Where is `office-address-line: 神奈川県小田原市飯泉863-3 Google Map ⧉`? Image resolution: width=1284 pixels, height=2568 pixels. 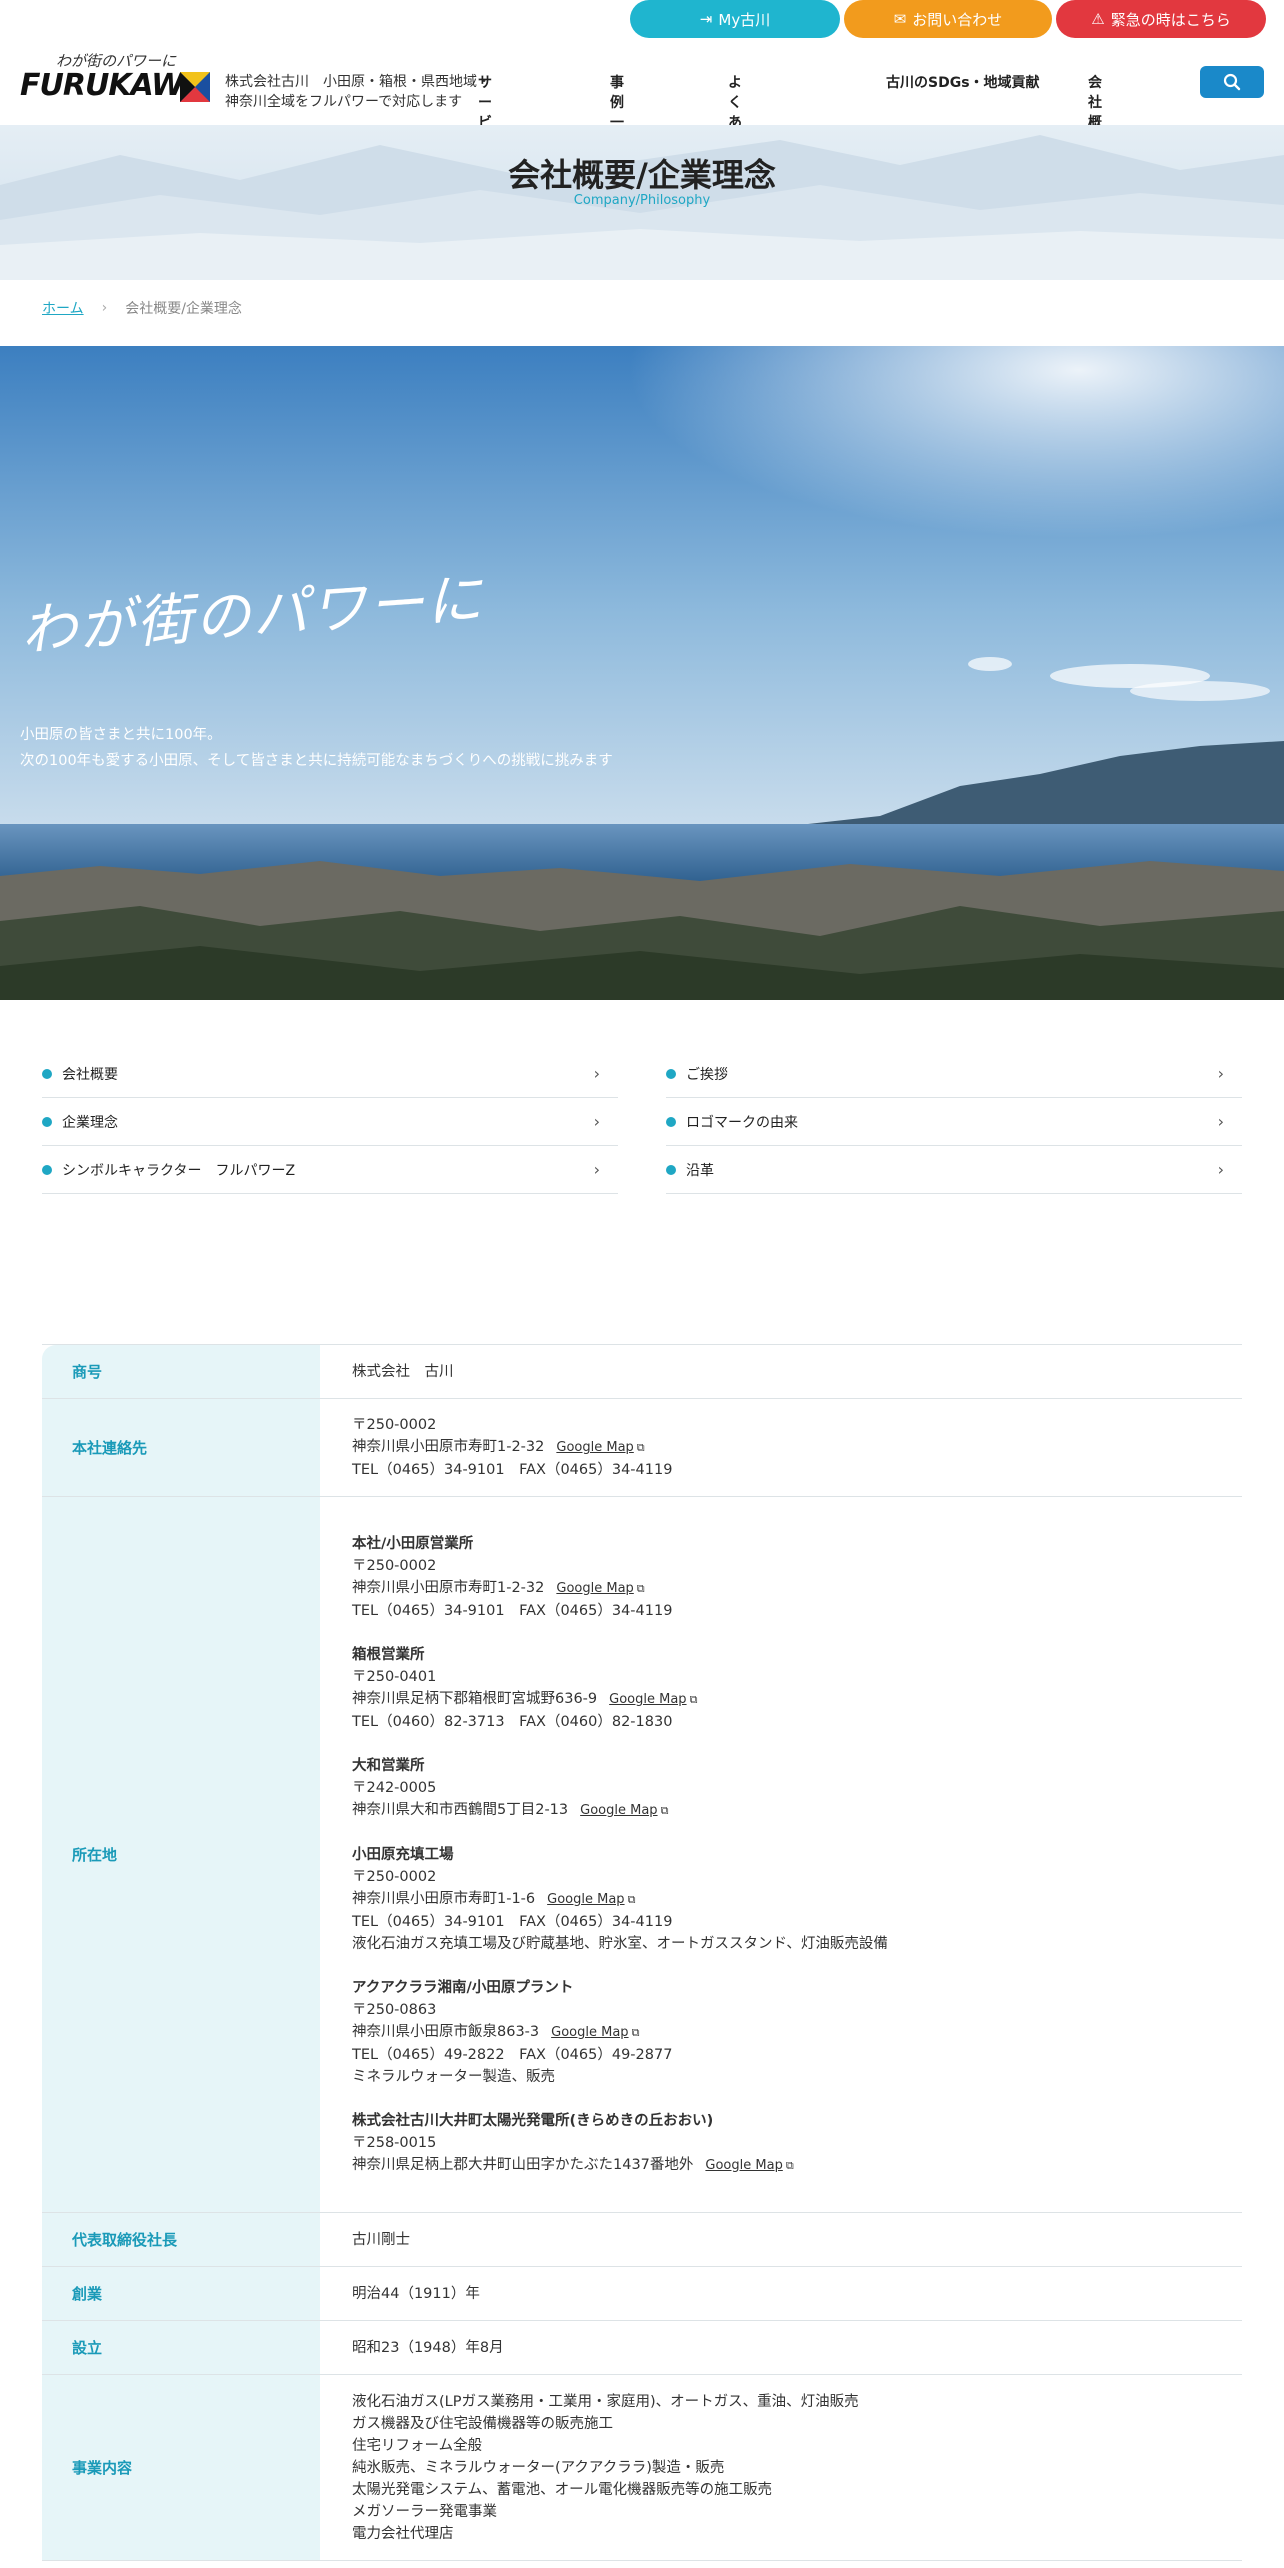
office-address-line: 神奈川県小田原市飯泉863-3 Google Map ⧉ is located at coordinates (782, 2032).